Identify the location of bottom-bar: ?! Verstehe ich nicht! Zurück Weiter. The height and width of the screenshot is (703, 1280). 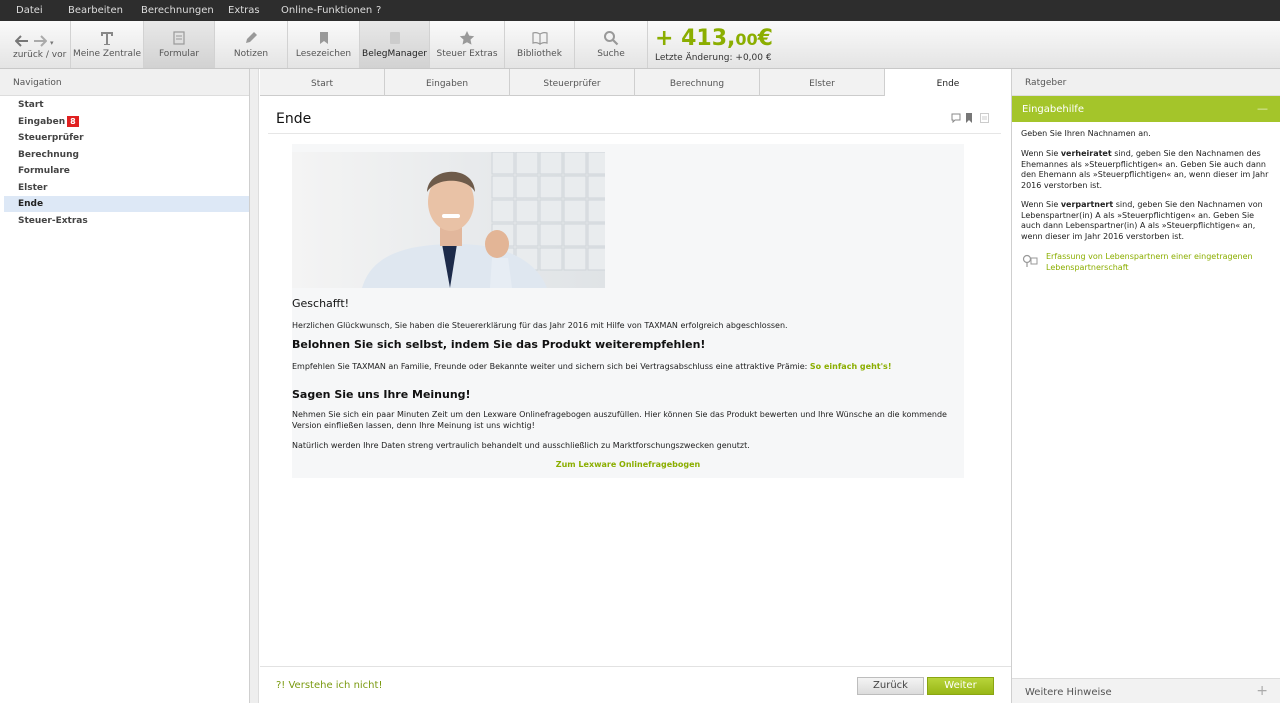
(635, 684).